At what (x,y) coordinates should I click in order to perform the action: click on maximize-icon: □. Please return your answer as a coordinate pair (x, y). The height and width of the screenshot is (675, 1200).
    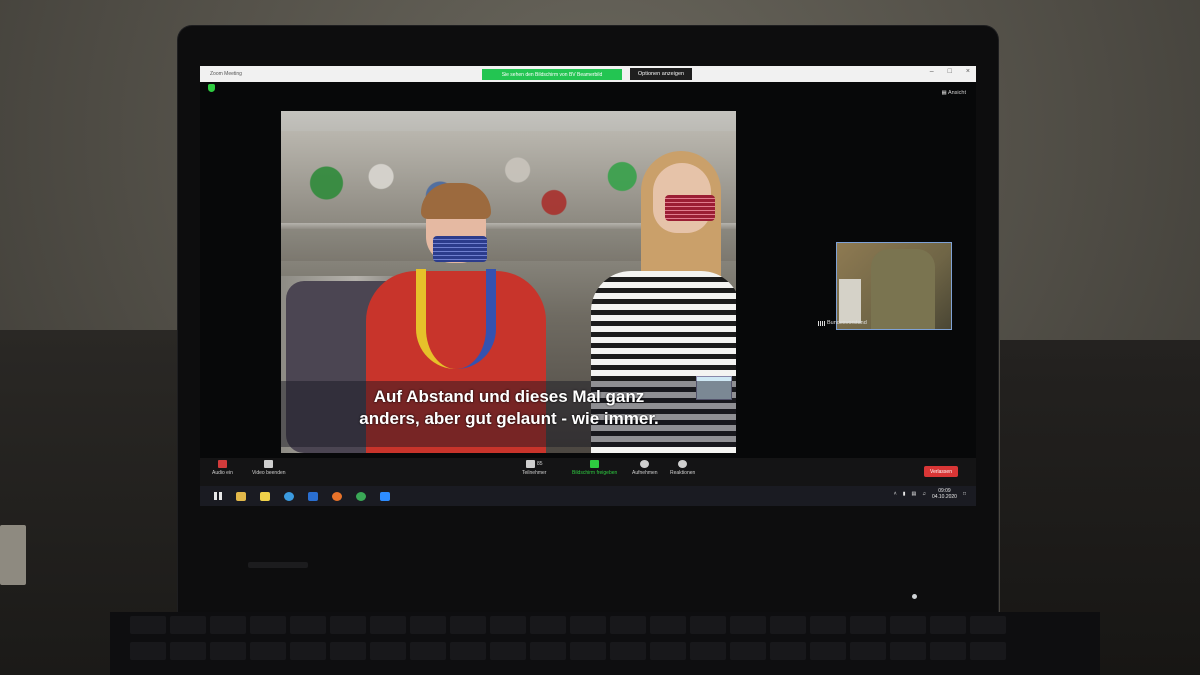
    Looking at the image, I should click on (950, 71).